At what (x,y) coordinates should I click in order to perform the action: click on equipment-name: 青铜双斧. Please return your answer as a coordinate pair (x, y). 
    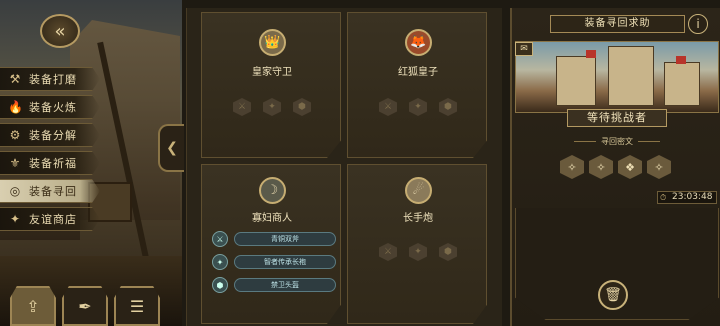
    Looking at the image, I should click on (285, 239).